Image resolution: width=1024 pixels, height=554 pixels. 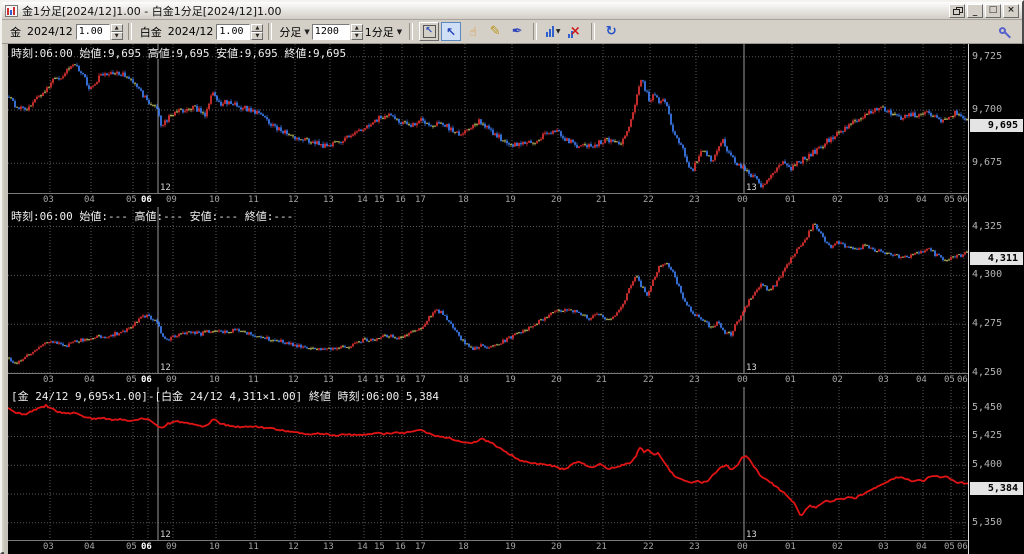 I want to click on chart-type-button: ▼, so click(x=553, y=31).